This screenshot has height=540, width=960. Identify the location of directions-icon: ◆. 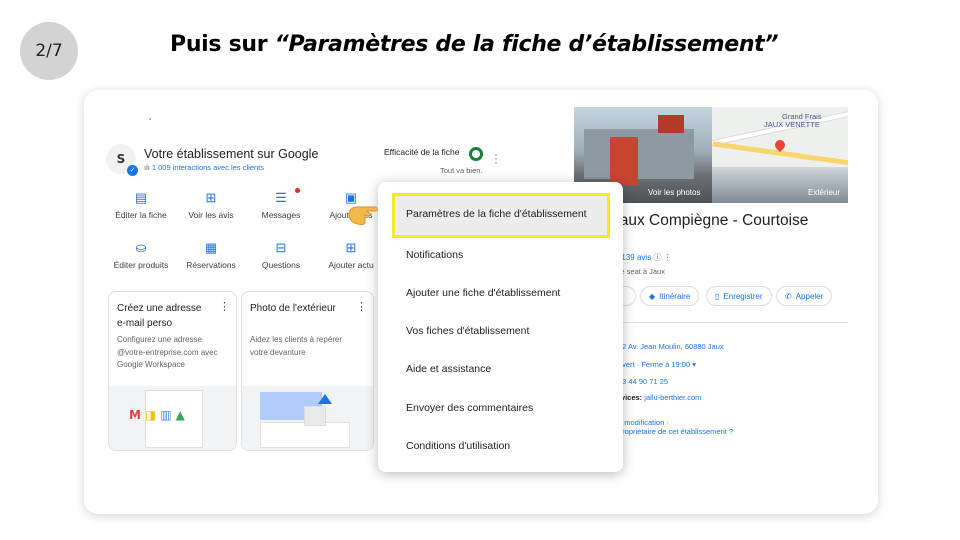
(652, 296).